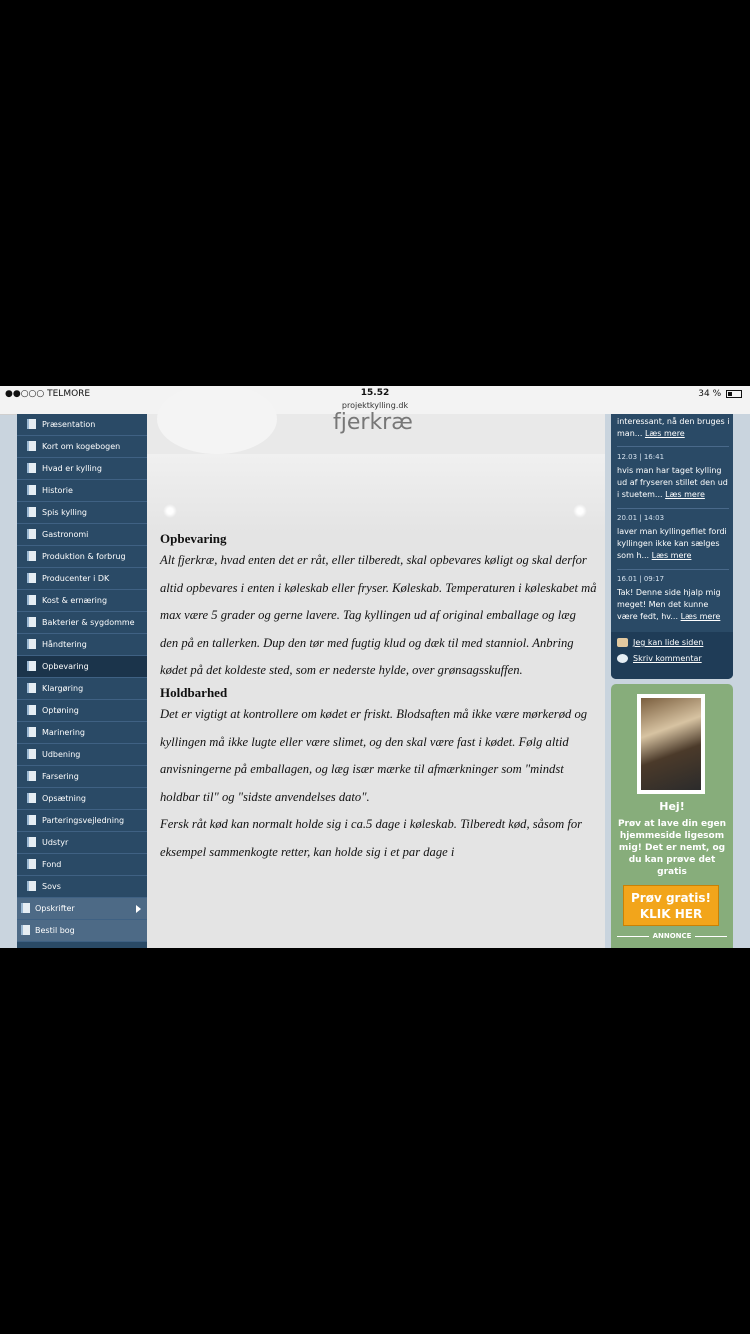 This screenshot has width=750, height=1334. What do you see at coordinates (82, 887) in the screenshot?
I see `nav-item-sovs: Sovs` at bounding box center [82, 887].